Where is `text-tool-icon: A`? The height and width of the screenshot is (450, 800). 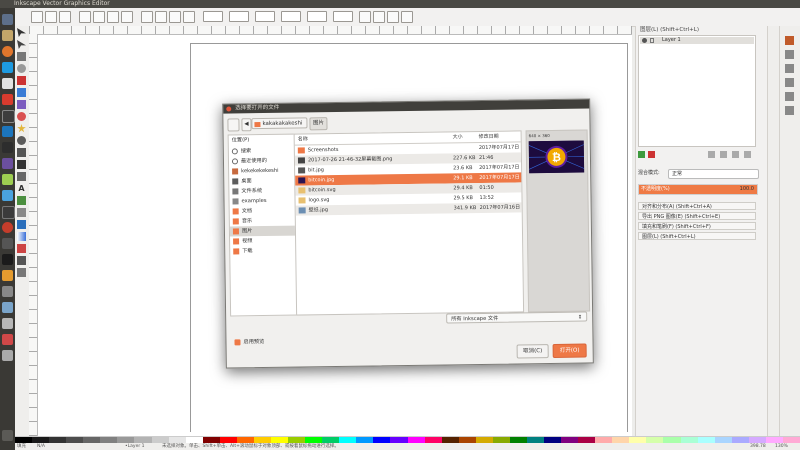 text-tool-icon: A is located at coordinates (21, 188).